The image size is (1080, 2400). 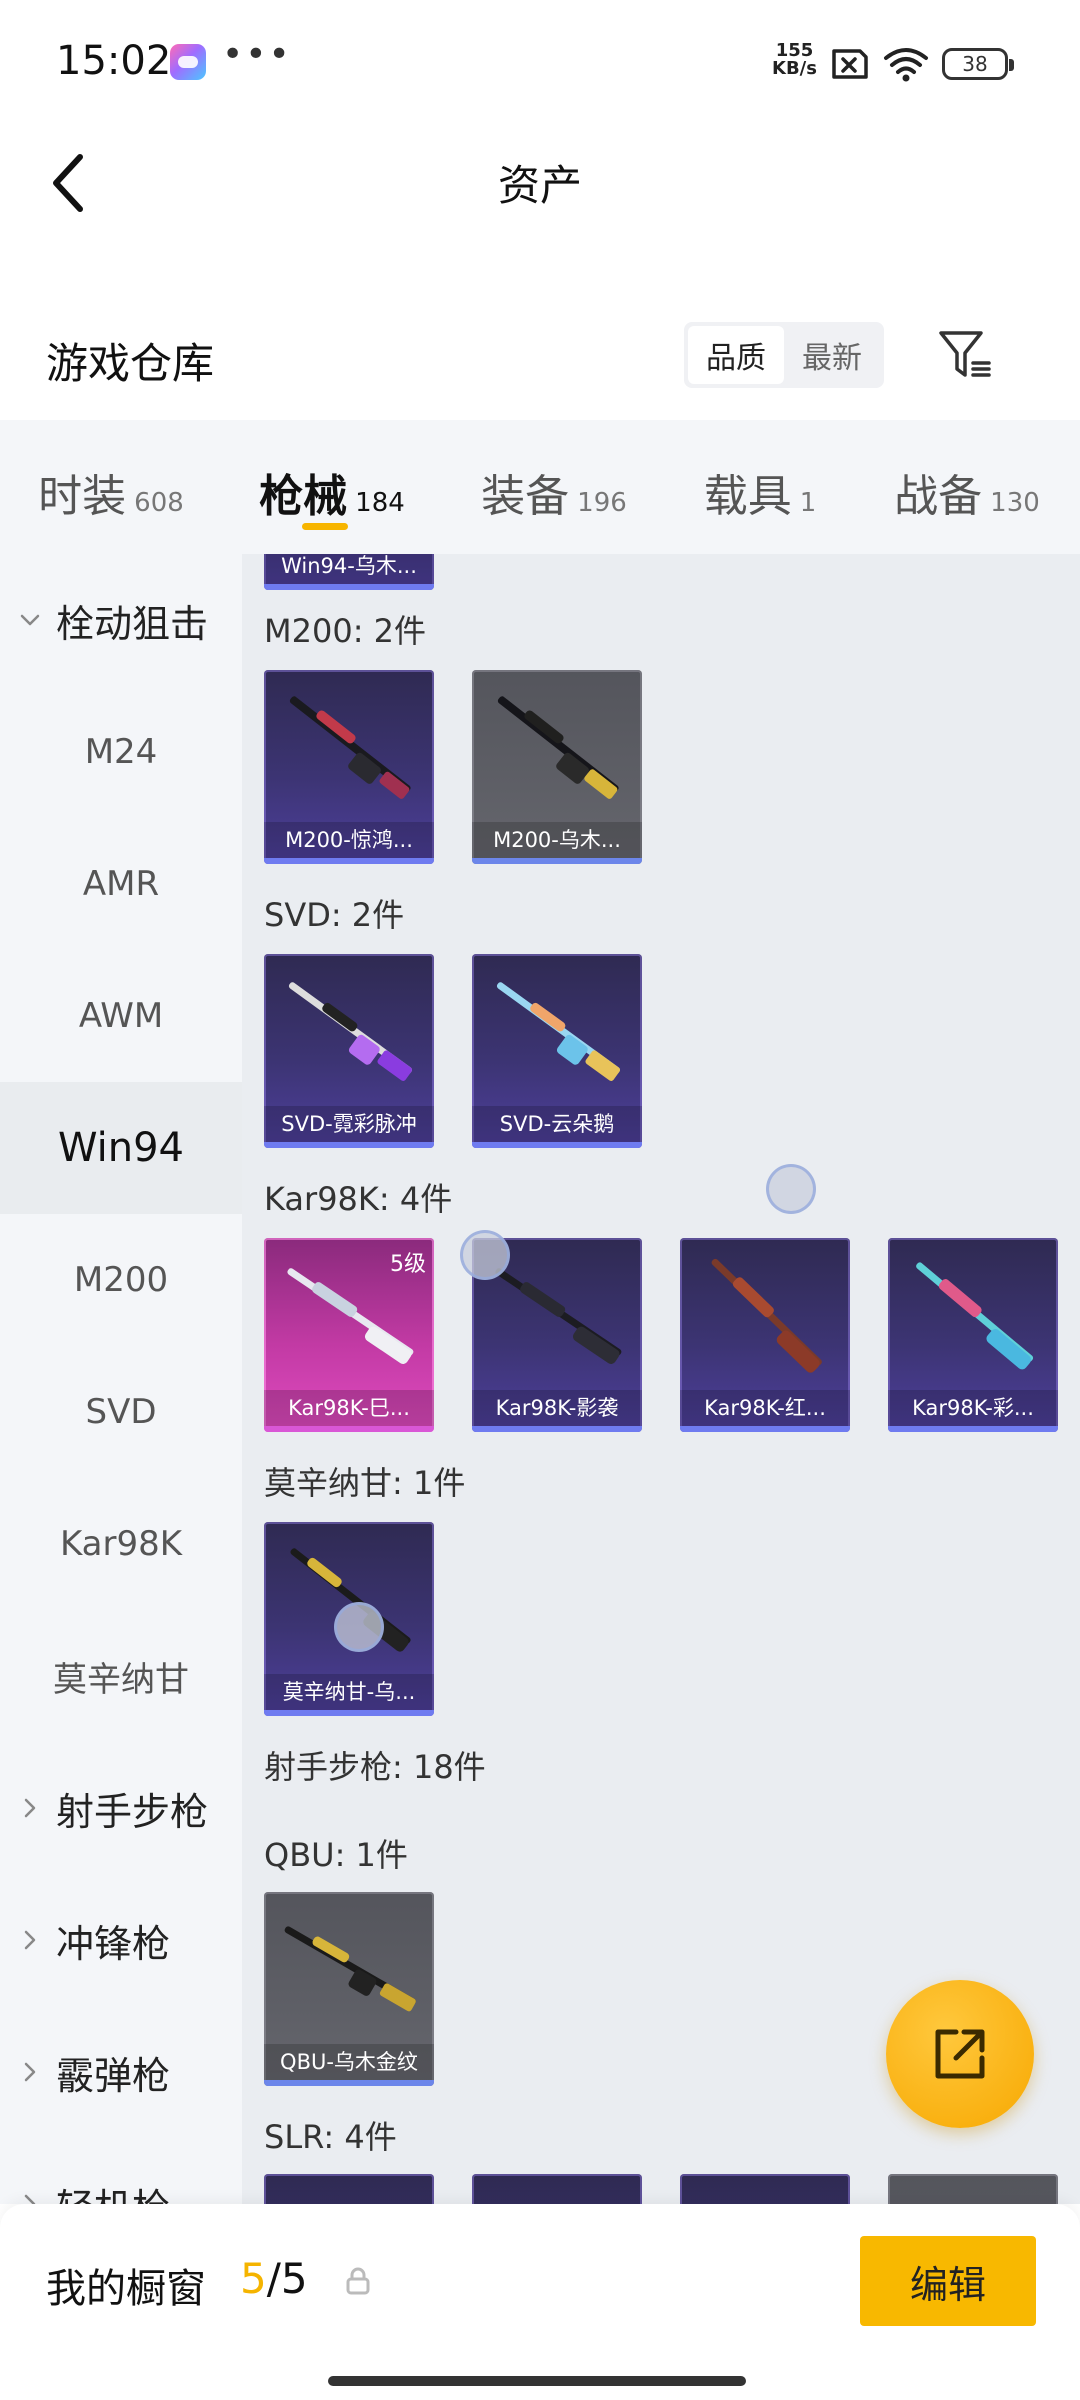 What do you see at coordinates (349, 1051) in the screenshot?
I see `weapon-card: SVD-霓彩脉冲` at bounding box center [349, 1051].